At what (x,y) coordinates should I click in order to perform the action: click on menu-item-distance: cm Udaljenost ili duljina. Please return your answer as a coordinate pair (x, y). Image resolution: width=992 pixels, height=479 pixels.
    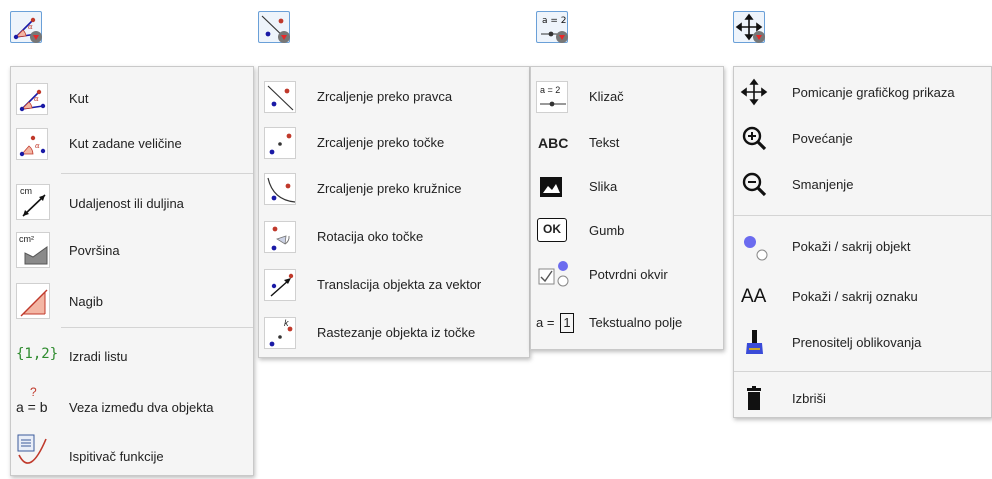
    Looking at the image, I should click on (132, 201).